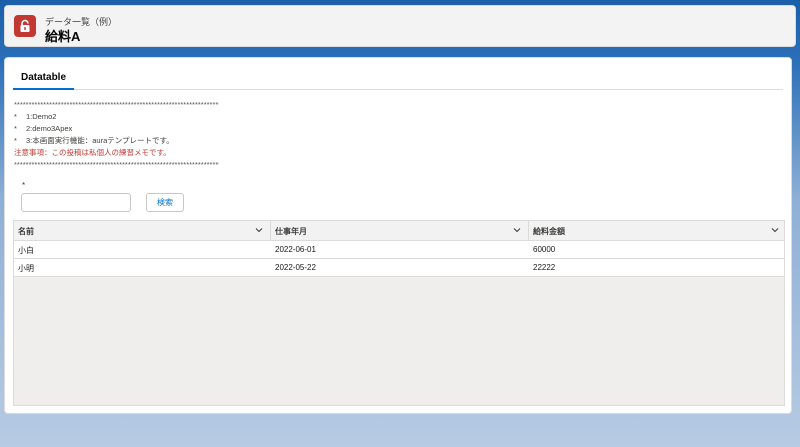 Image resolution: width=800 pixels, height=447 pixels. Describe the element at coordinates (165, 202) in the screenshot. I see `search-button: 検索` at that location.